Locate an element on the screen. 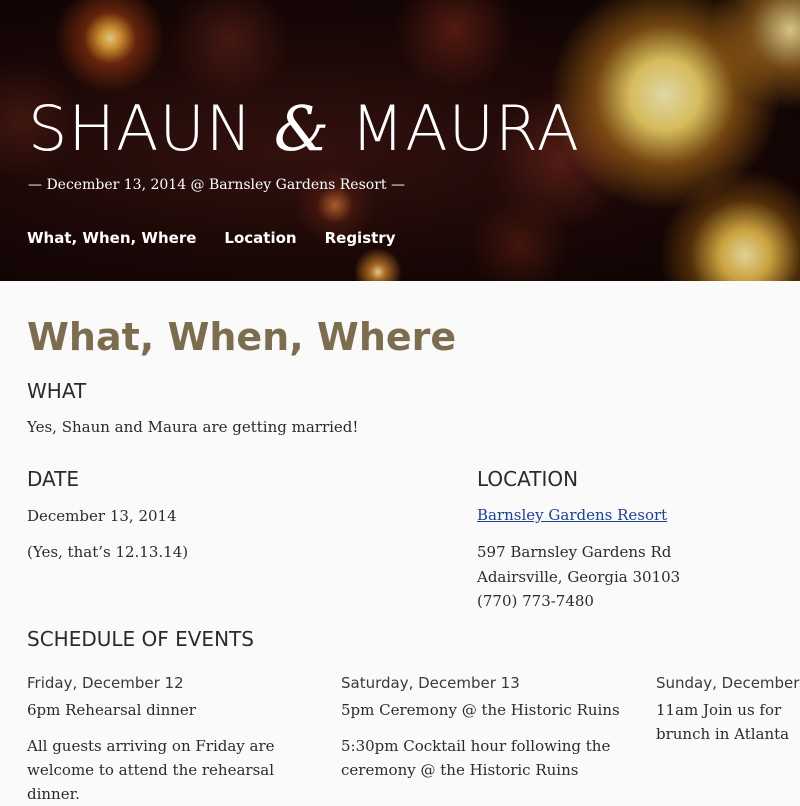 The width and height of the screenshot is (800, 806). barnsley-gardens-link: Barnsley Gardens Resort is located at coordinates (572, 515).